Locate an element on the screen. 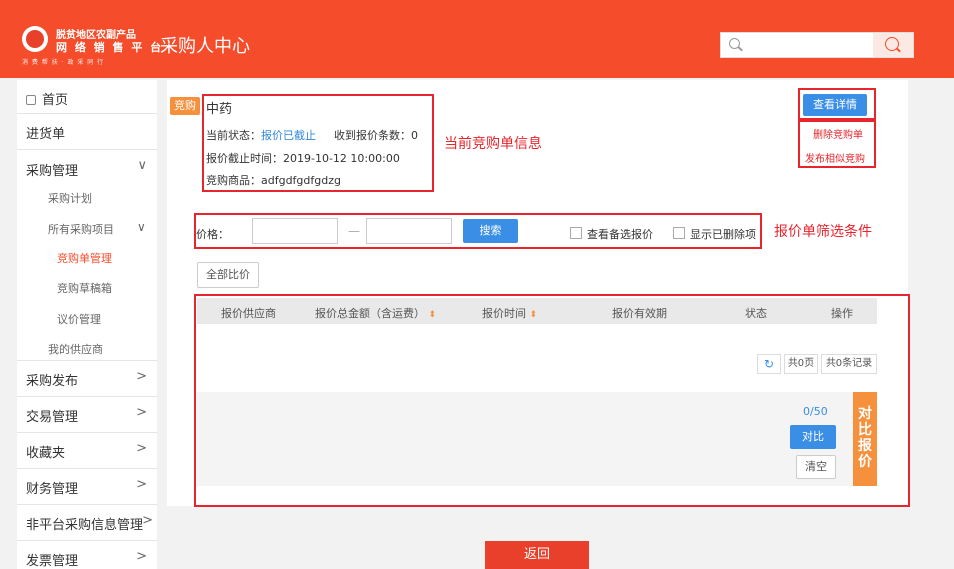 Image resolution: width=954 pixels, height=569 pixels. sidebar-item-label: 采购管理 is located at coordinates (52, 171).